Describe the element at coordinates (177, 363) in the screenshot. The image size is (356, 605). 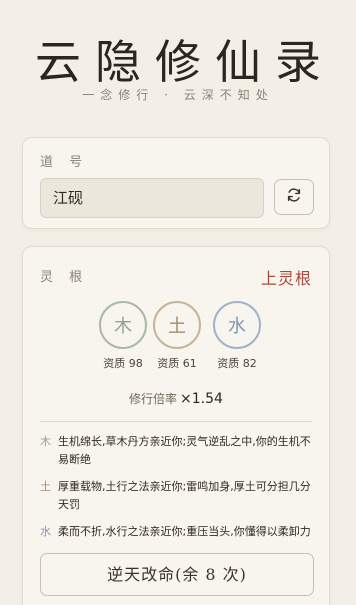
I see `root-earth-quality: 资质 61` at that location.